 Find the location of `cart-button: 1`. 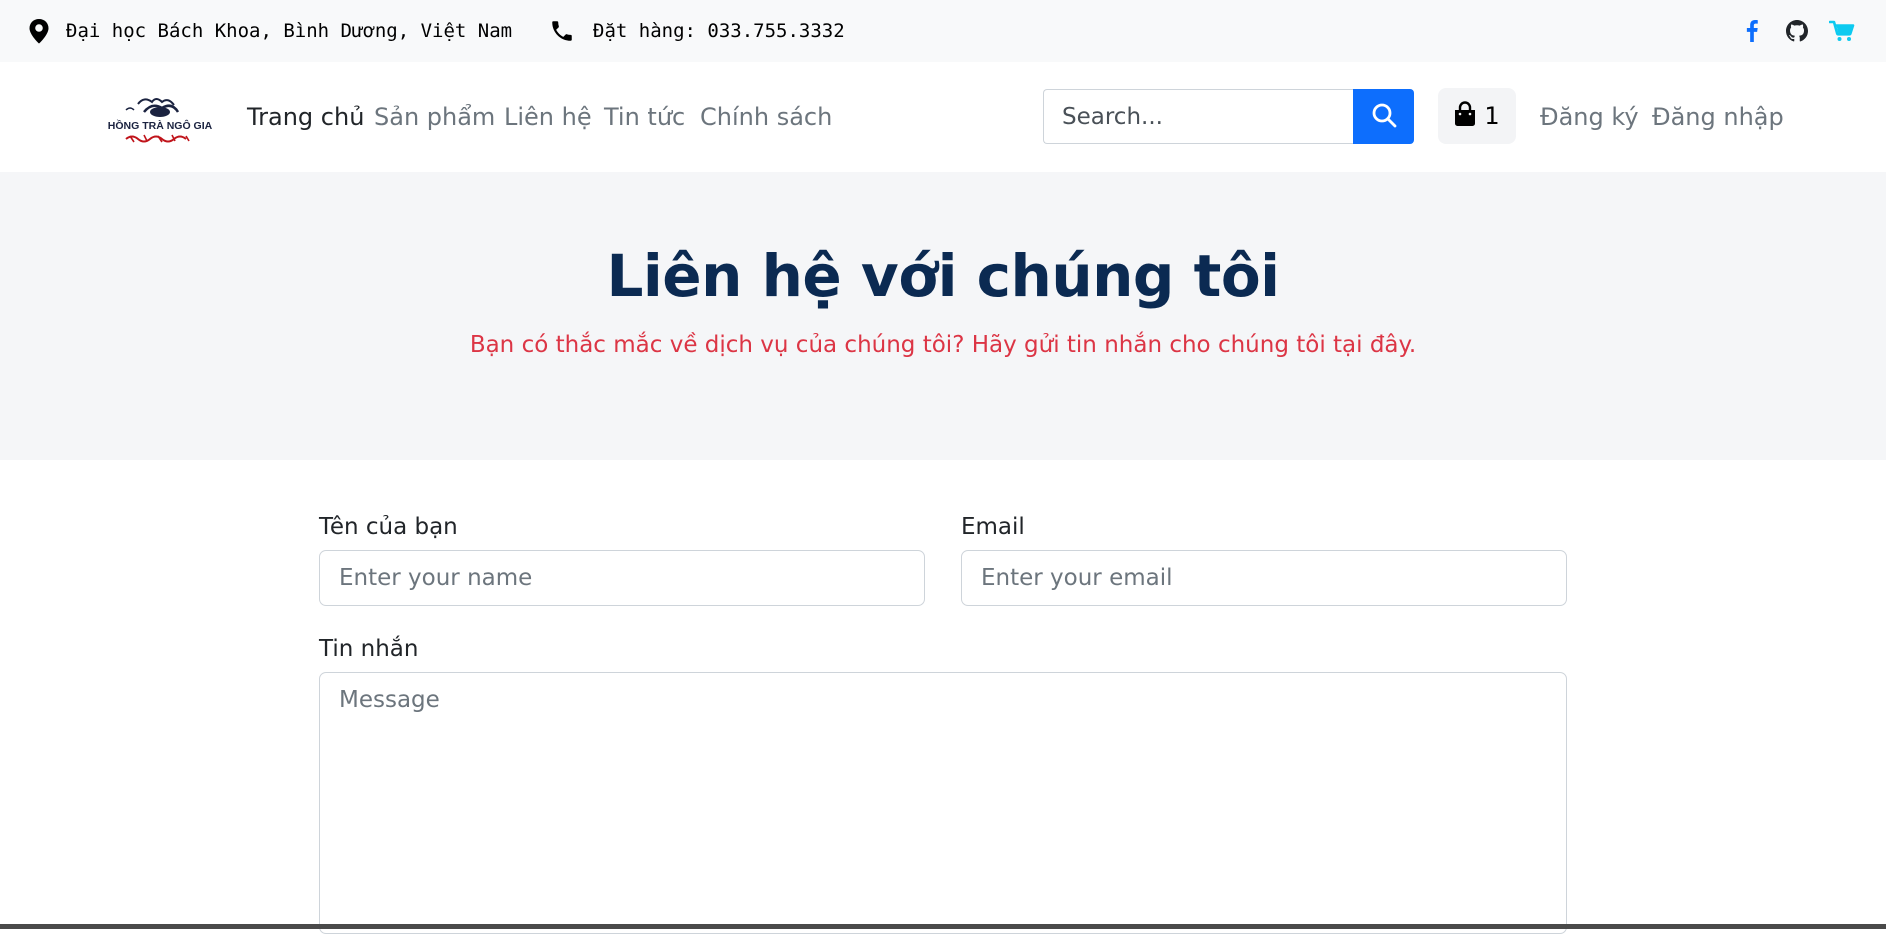

cart-button: 1 is located at coordinates (1477, 116).